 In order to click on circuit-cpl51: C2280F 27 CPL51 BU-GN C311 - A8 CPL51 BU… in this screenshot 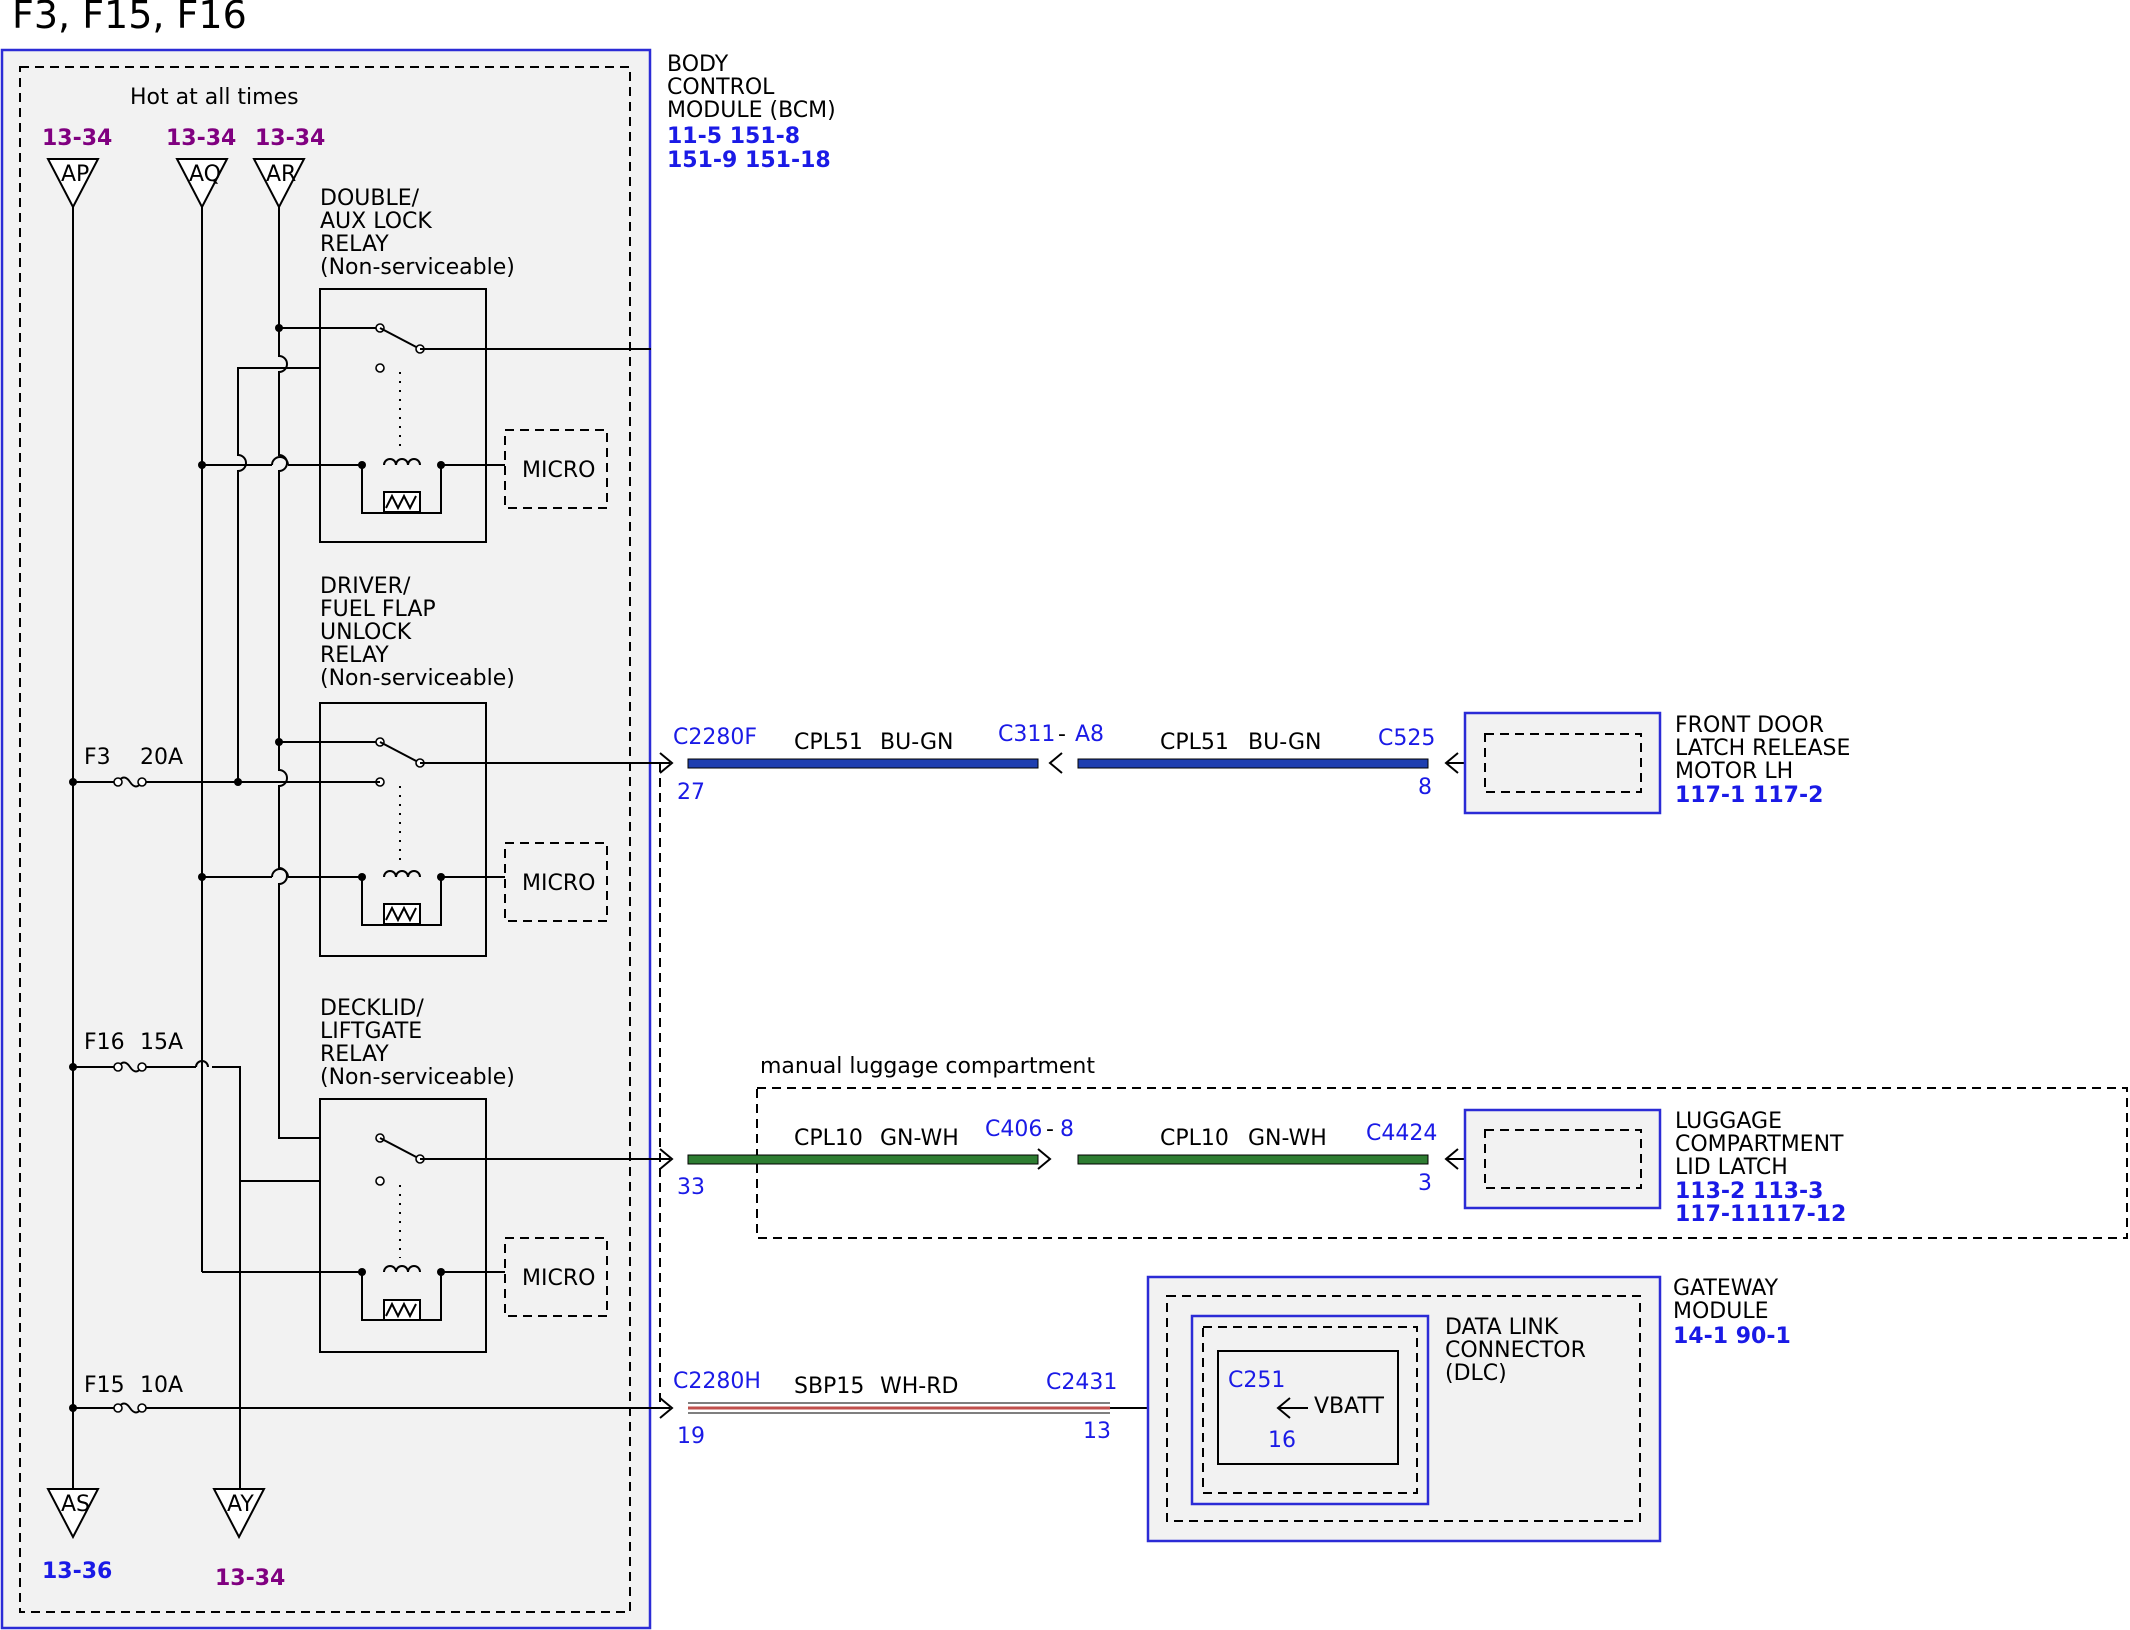, I will do `click(1072, 763)`.